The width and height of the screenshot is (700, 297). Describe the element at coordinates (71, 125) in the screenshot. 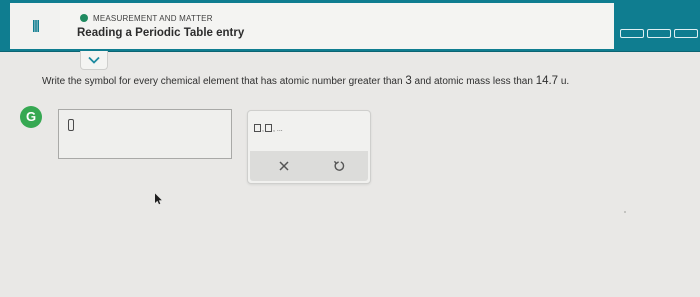

I see `text-cursor` at that location.